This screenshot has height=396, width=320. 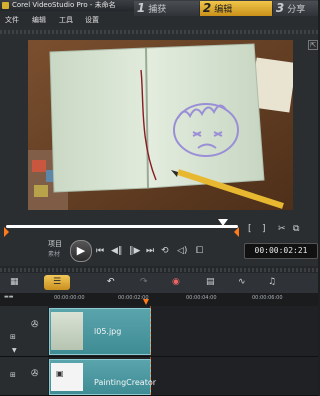 I want to click on panel-grip, so click(x=159, y=32).